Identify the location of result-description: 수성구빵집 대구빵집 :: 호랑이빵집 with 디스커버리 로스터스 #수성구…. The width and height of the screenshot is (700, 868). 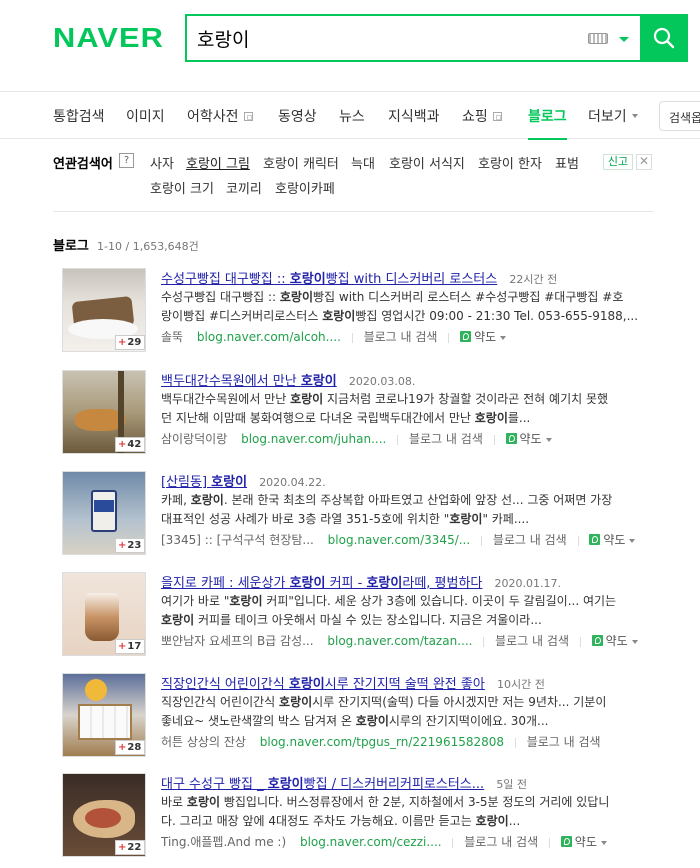
(430, 308).